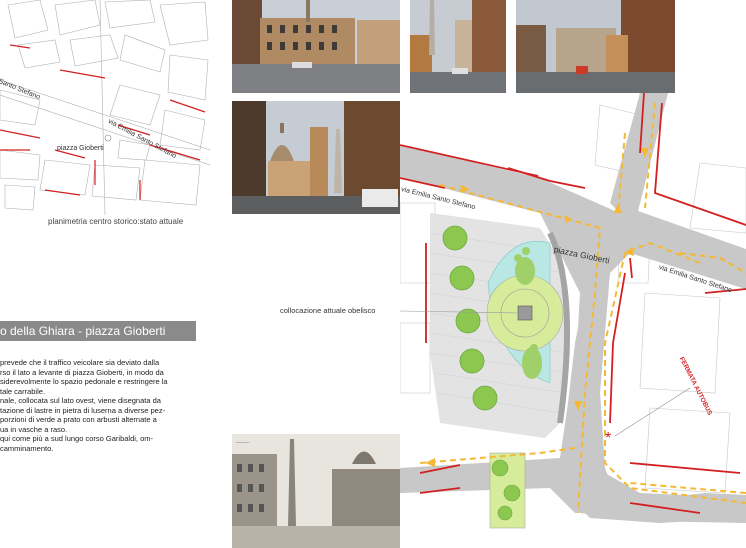 The image size is (746, 548). I want to click on section-title: o della Ghiara - piazza Gioberti, so click(83, 331).